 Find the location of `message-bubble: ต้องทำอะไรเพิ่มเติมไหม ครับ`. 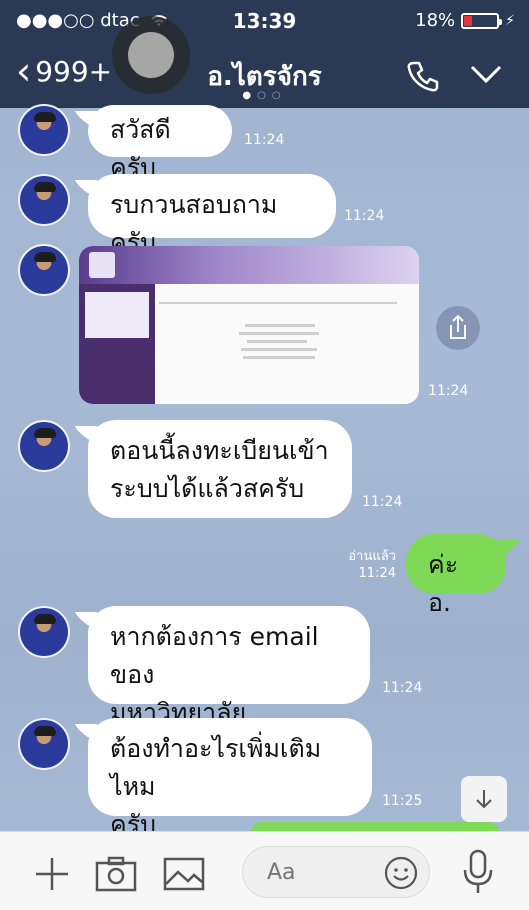

message-bubble: ต้องทำอะไรเพิ่มเติมไหม ครับ is located at coordinates (230, 778).